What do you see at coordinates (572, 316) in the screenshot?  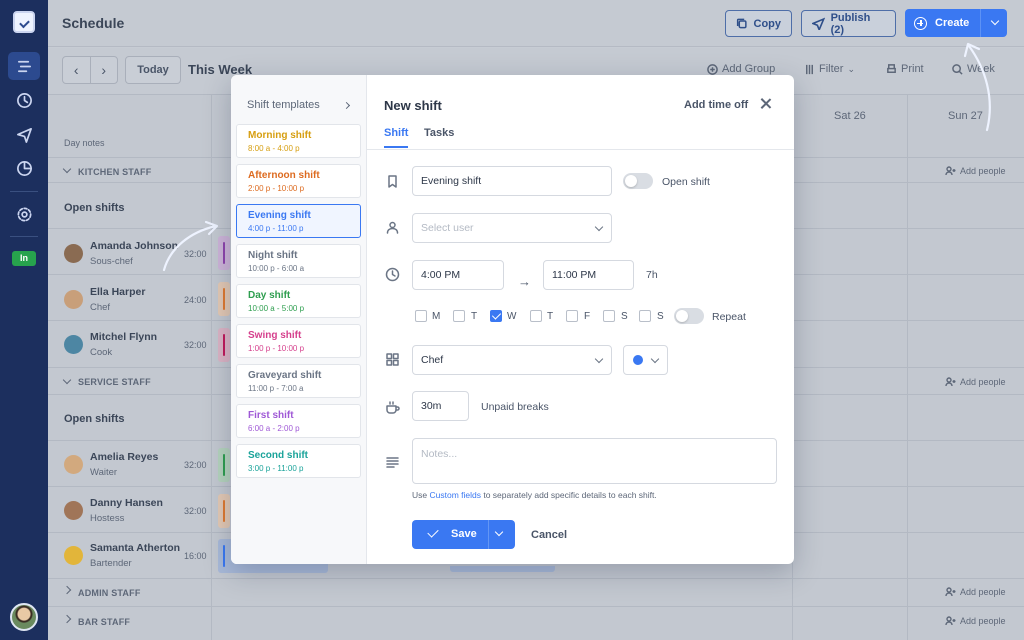 I see `day-checkbox-fri` at bounding box center [572, 316].